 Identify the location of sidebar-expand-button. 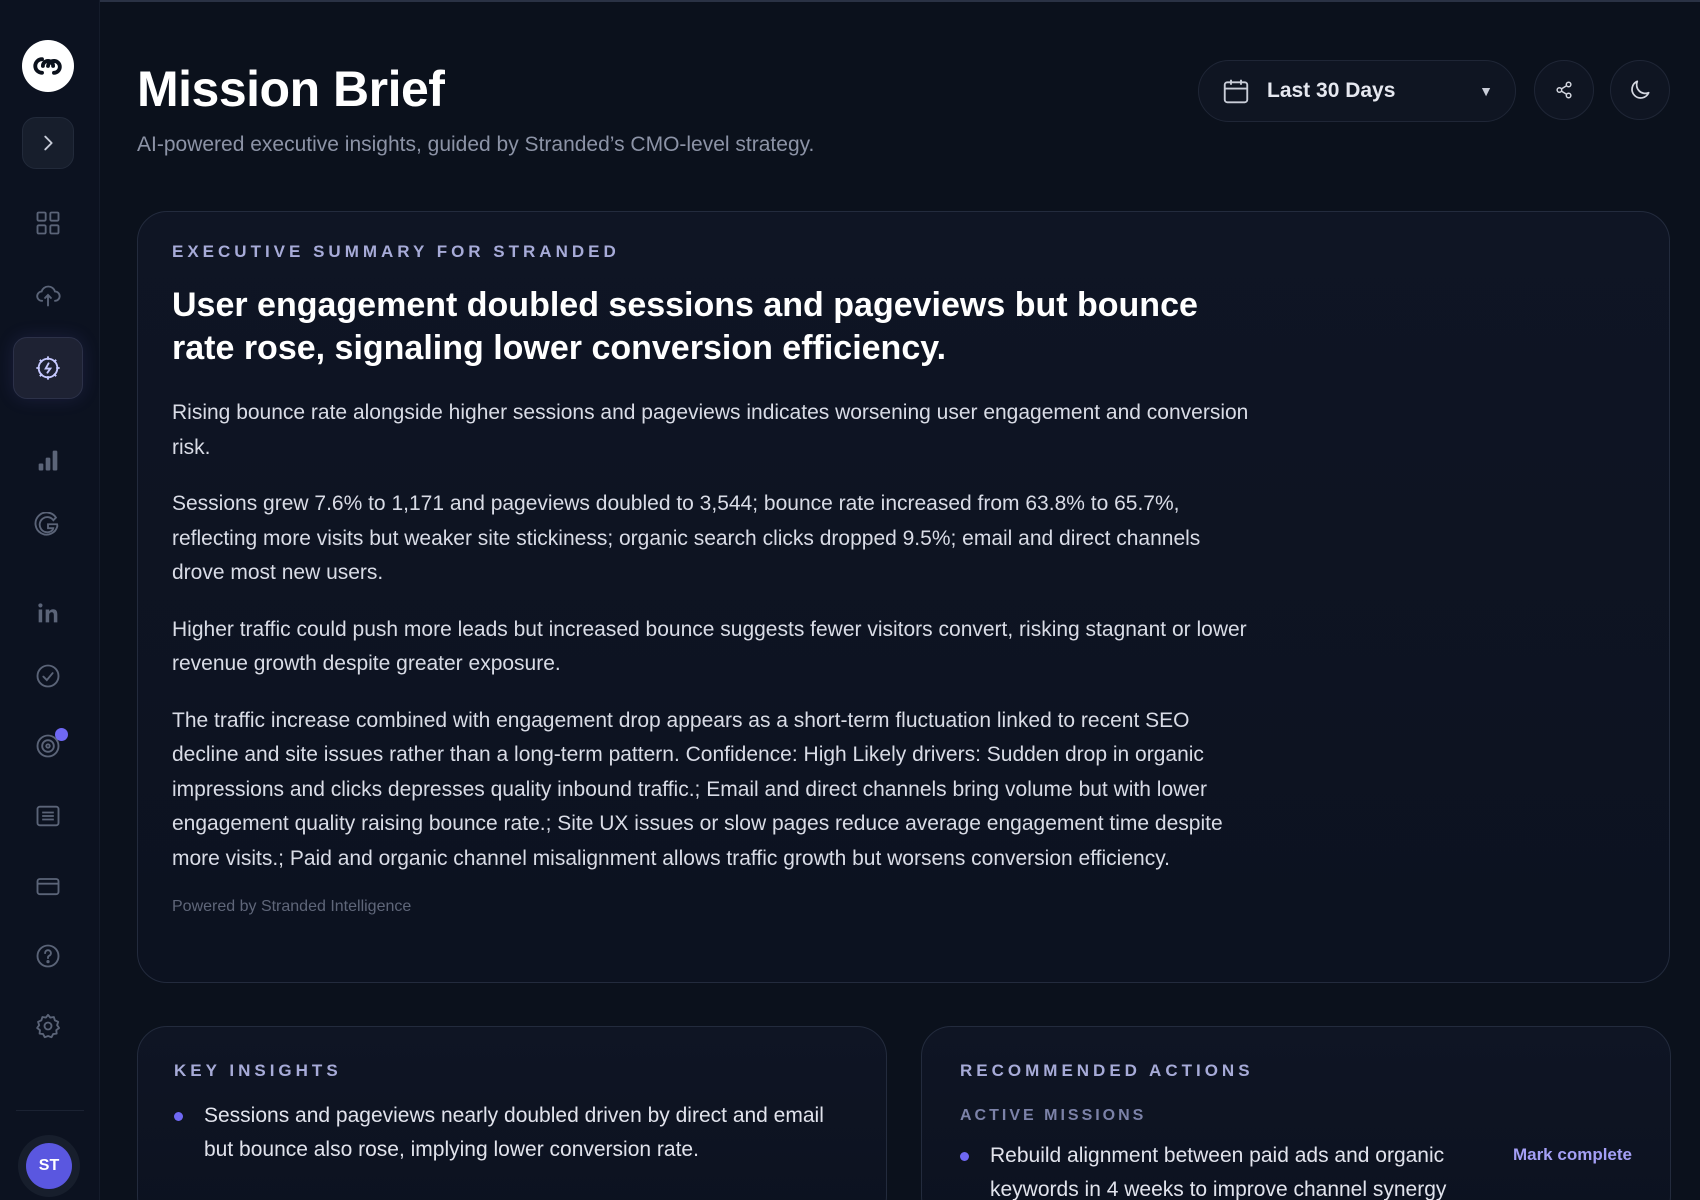
(48, 143).